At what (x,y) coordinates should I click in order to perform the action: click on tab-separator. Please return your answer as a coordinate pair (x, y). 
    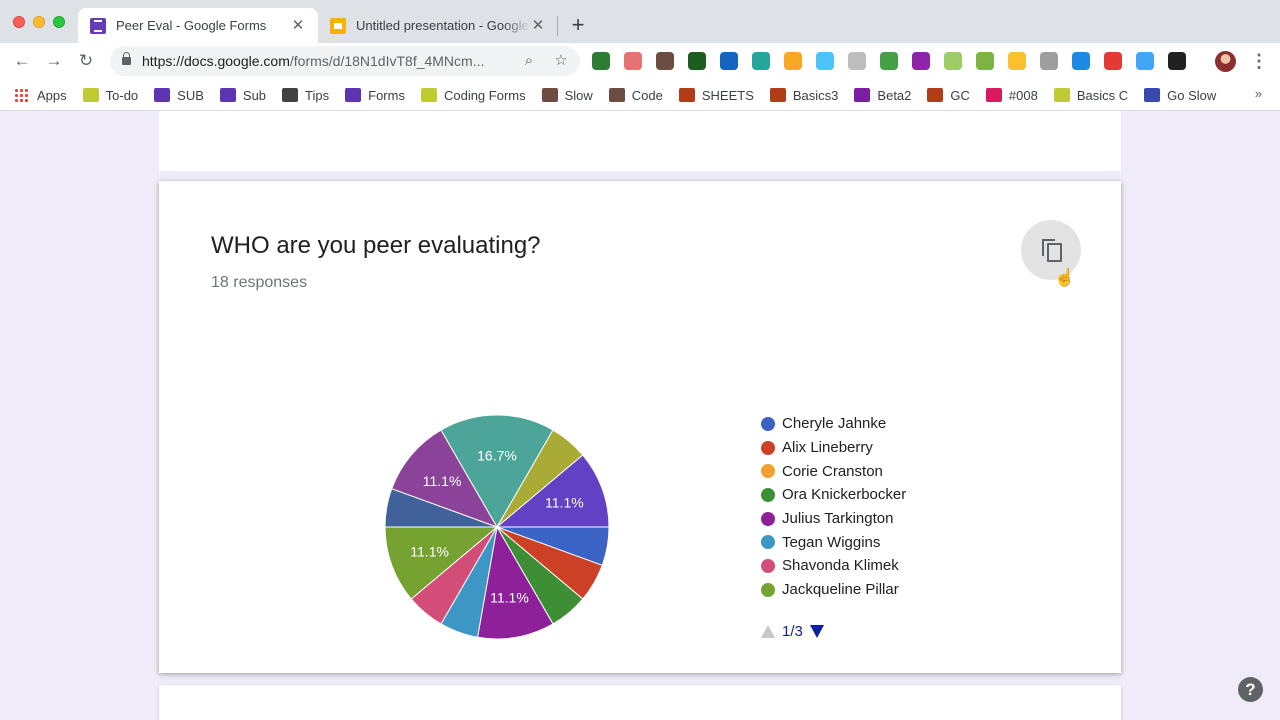
    Looking at the image, I should click on (557, 26).